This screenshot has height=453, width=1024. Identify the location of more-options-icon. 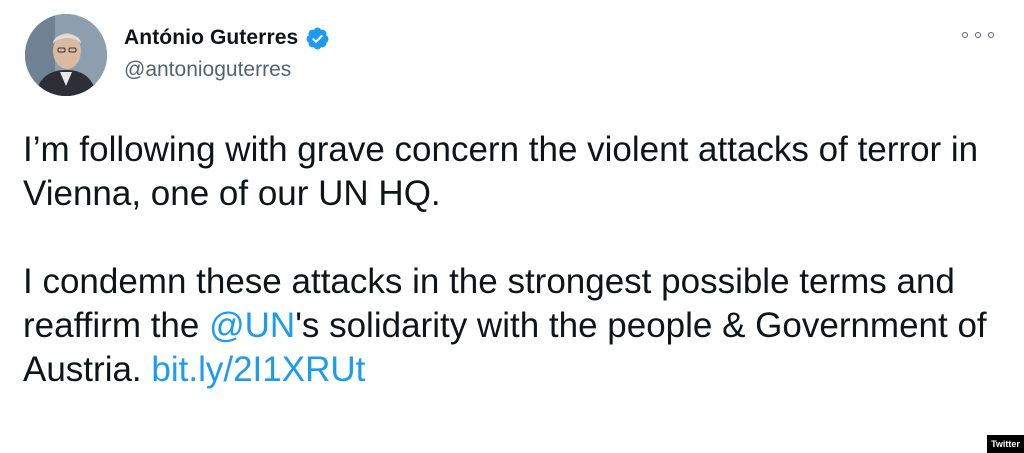
(978, 35).